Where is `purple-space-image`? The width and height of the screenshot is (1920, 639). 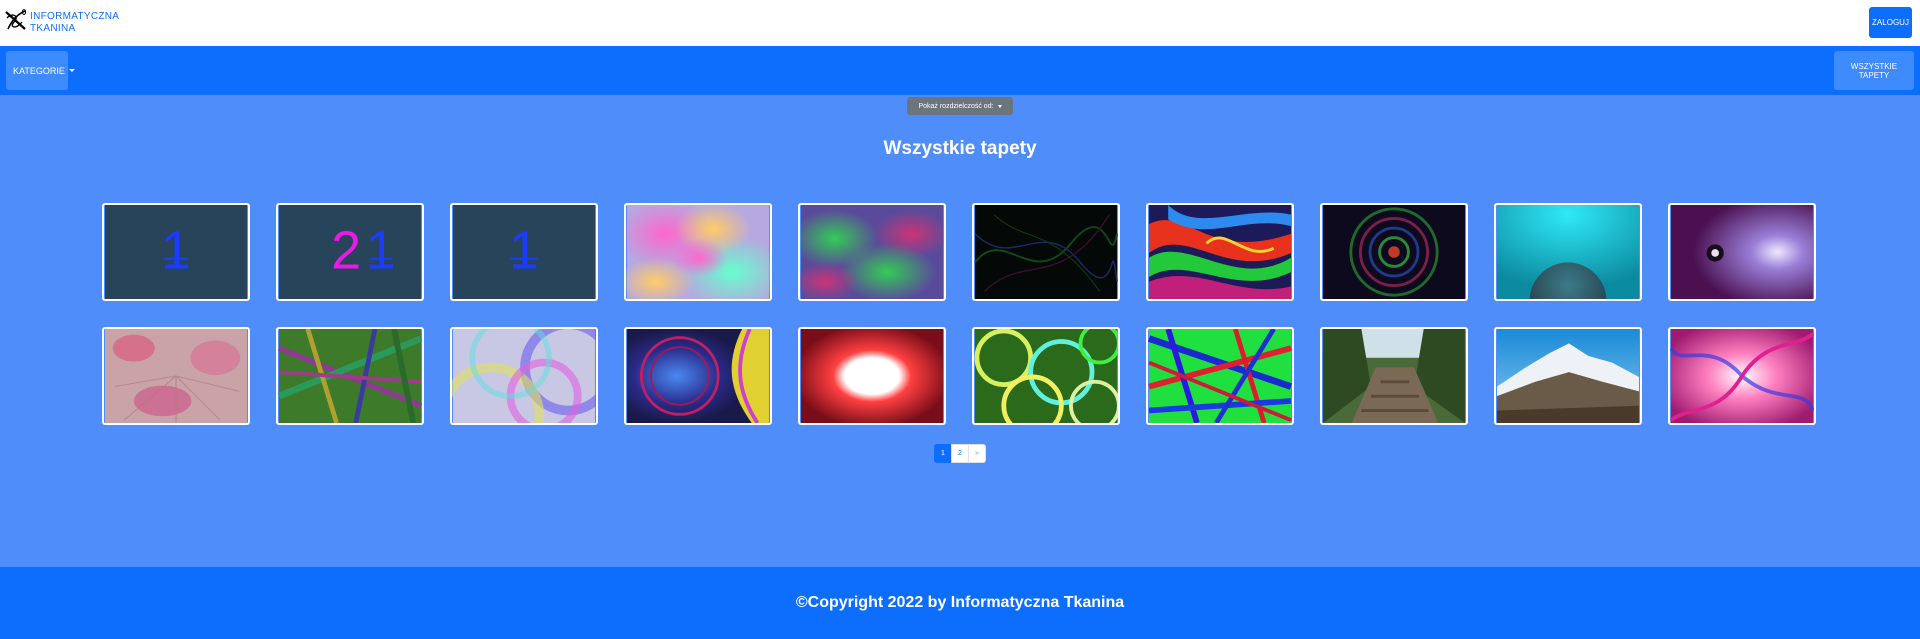
purple-space-image is located at coordinates (1742, 252).